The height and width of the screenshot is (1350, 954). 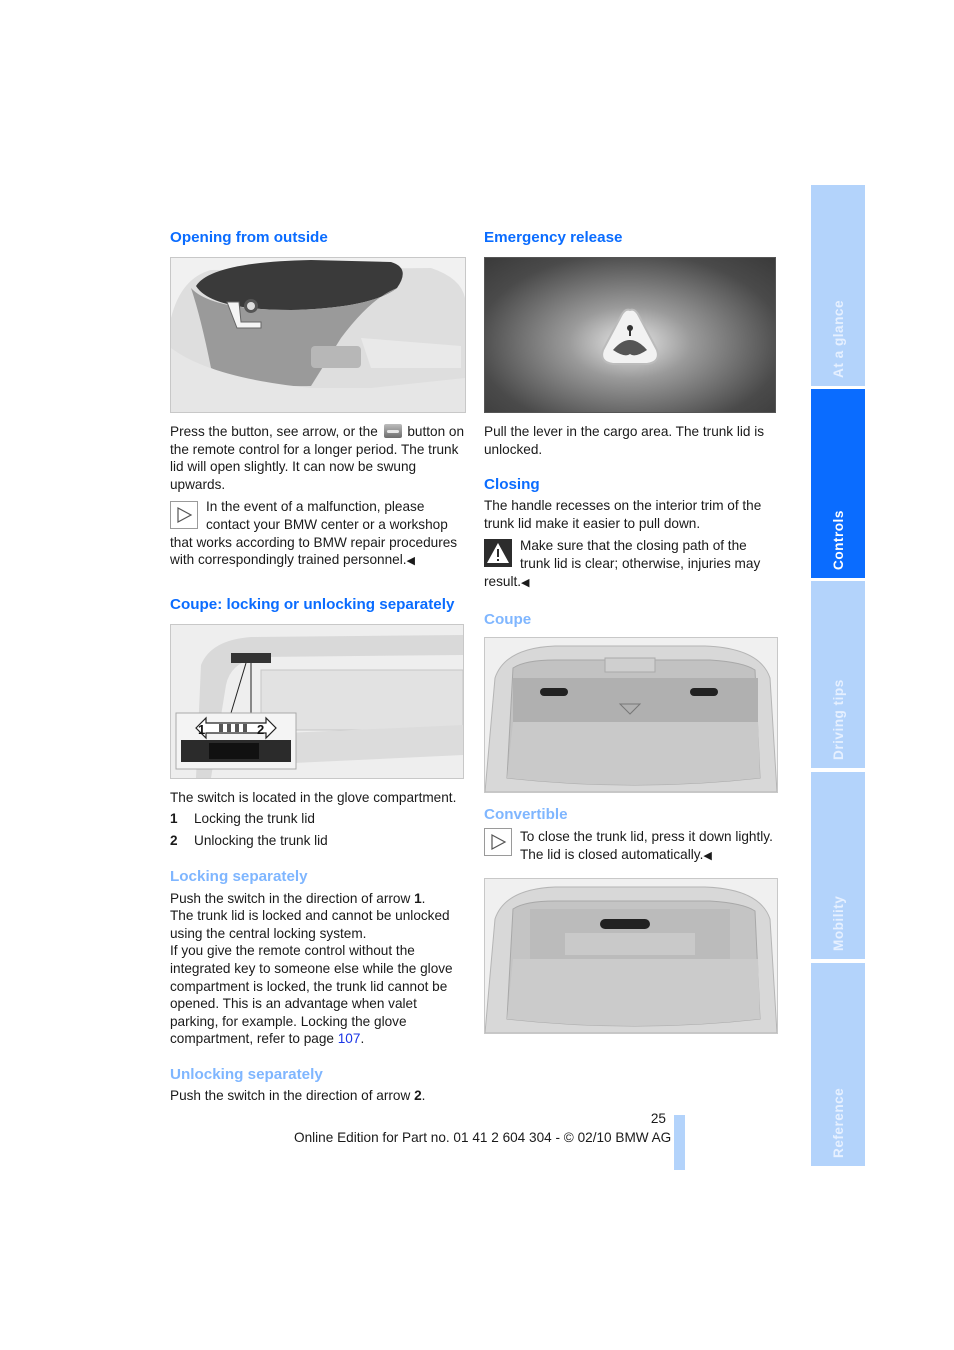 What do you see at coordinates (838, 865) in the screenshot?
I see `side-tab-mobility: Mobility` at bounding box center [838, 865].